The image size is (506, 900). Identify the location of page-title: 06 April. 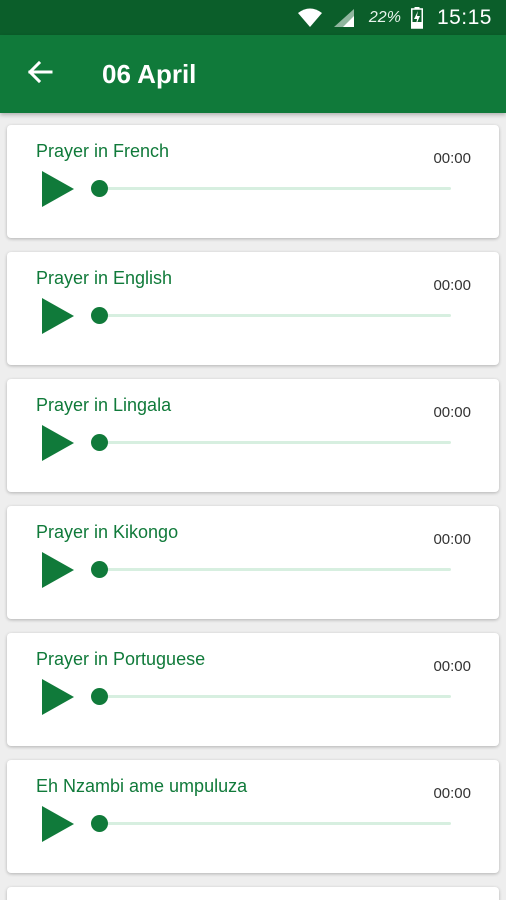
(149, 73).